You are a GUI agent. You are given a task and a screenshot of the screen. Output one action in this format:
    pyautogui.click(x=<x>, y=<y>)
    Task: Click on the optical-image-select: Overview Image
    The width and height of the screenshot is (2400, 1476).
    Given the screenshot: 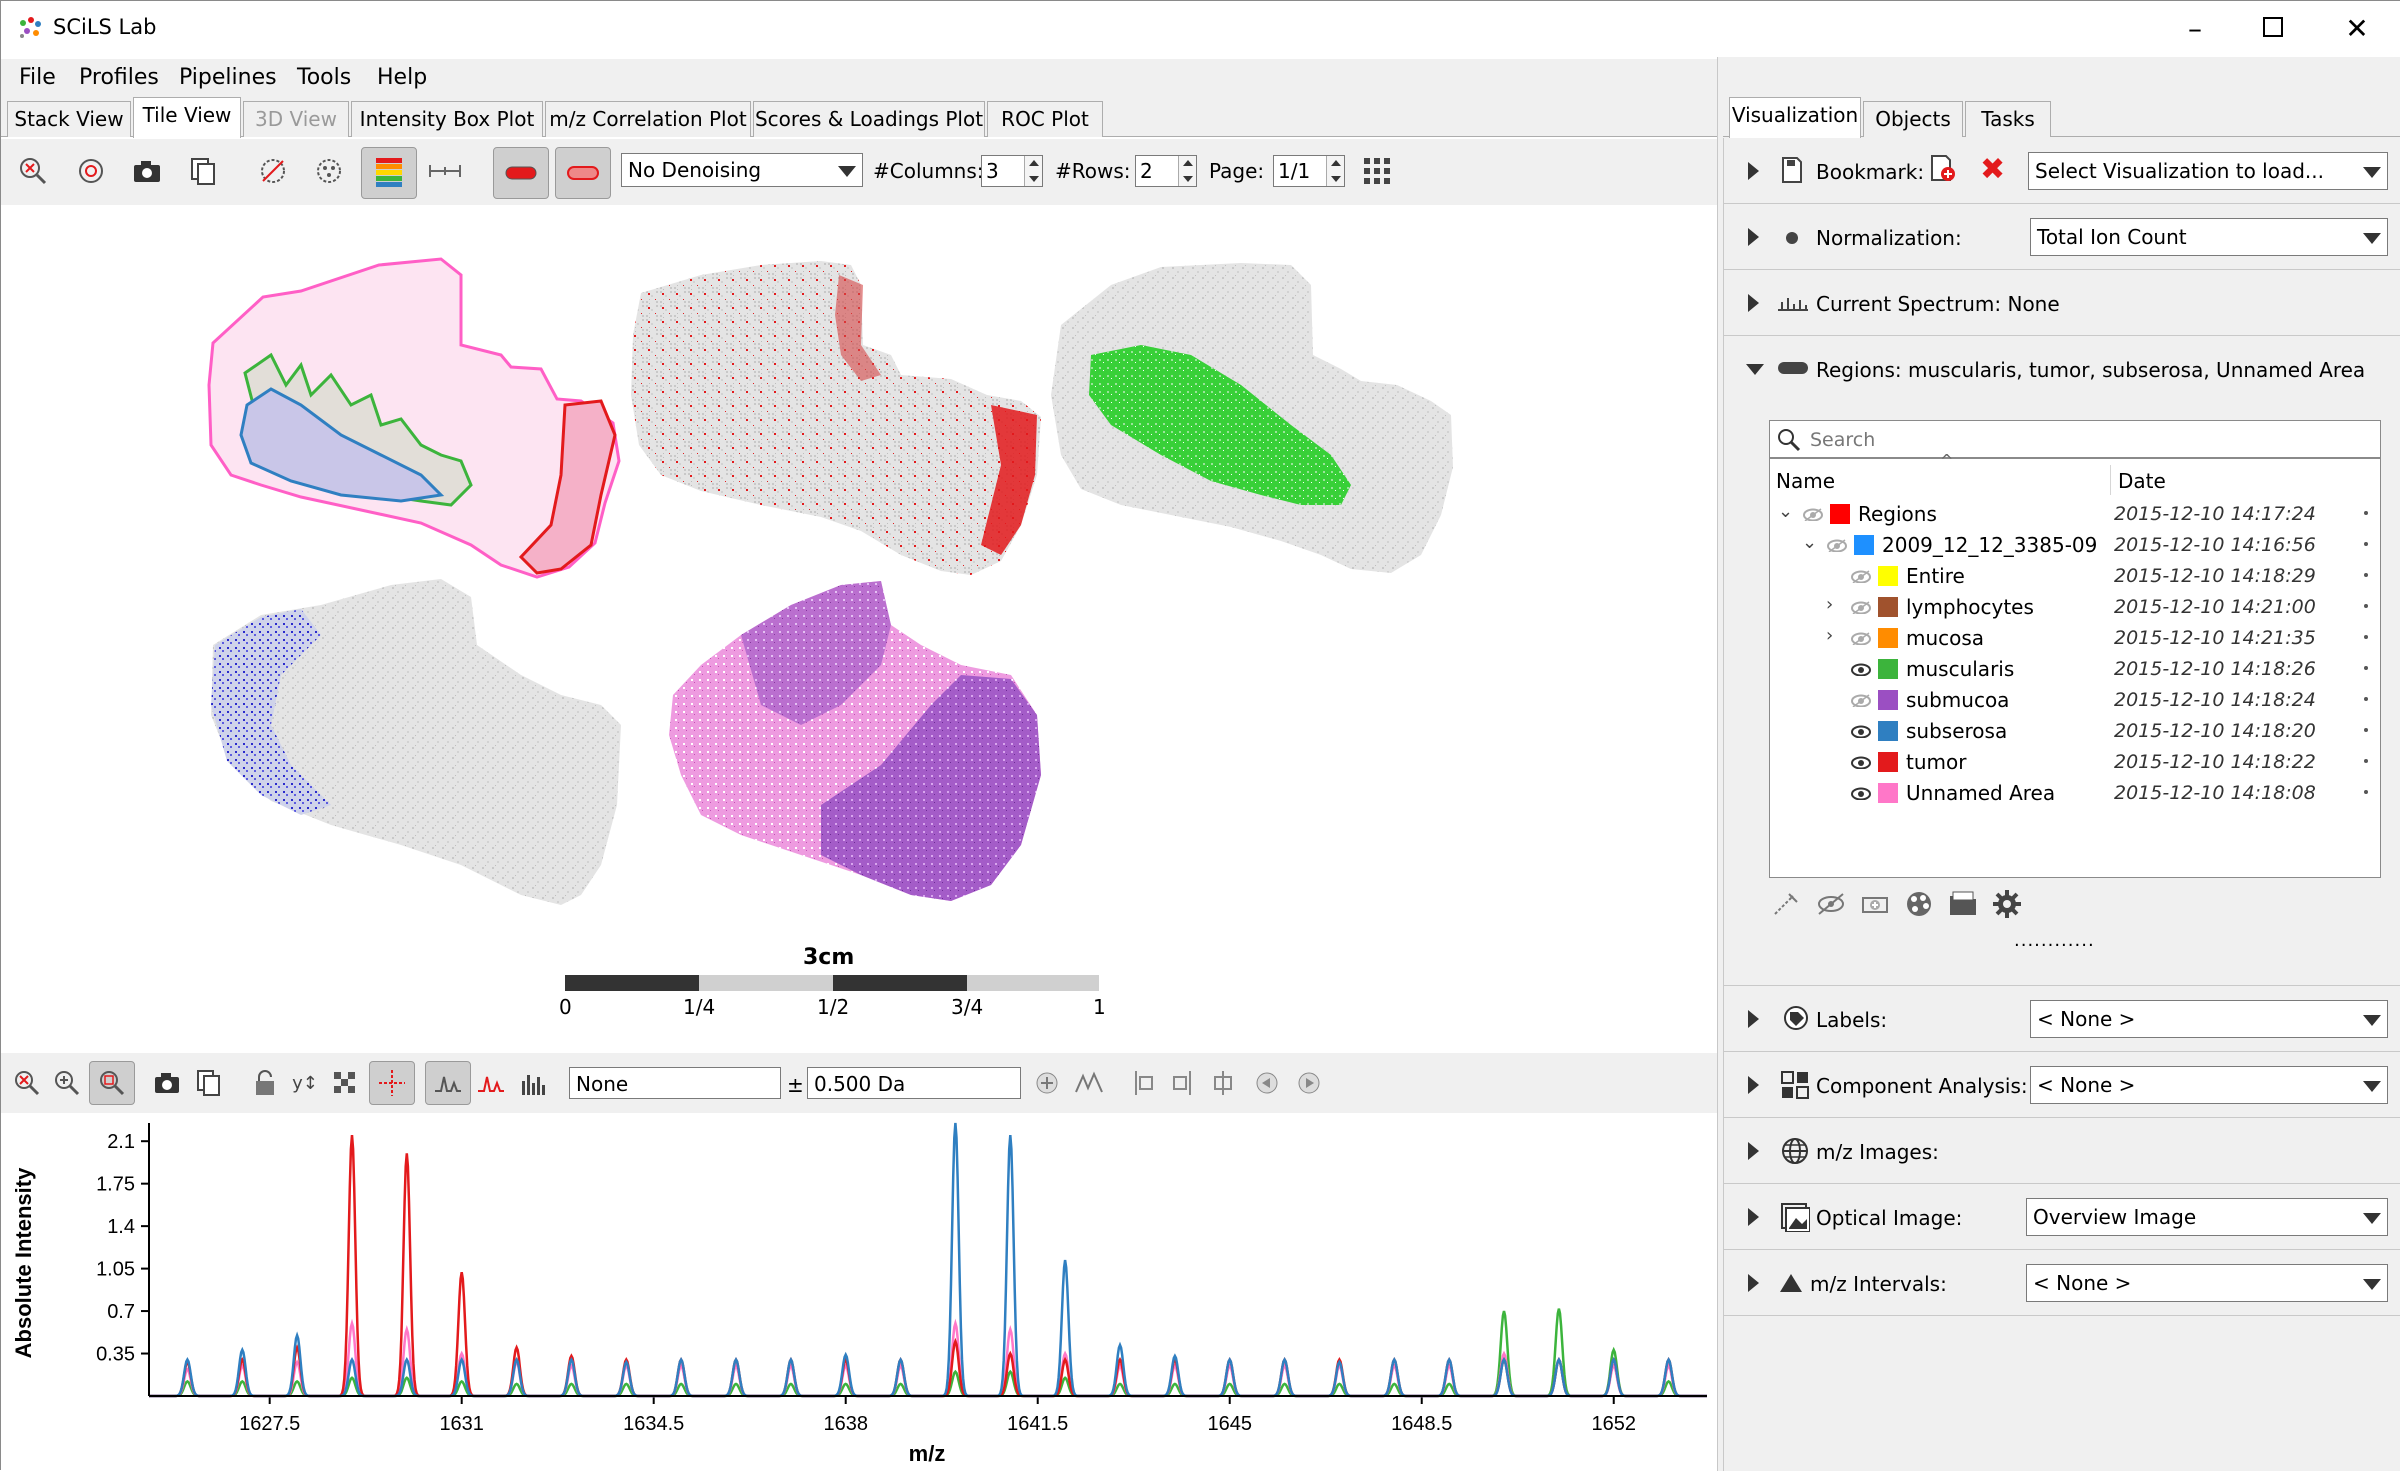 What is the action you would take?
    pyautogui.click(x=2207, y=1217)
    